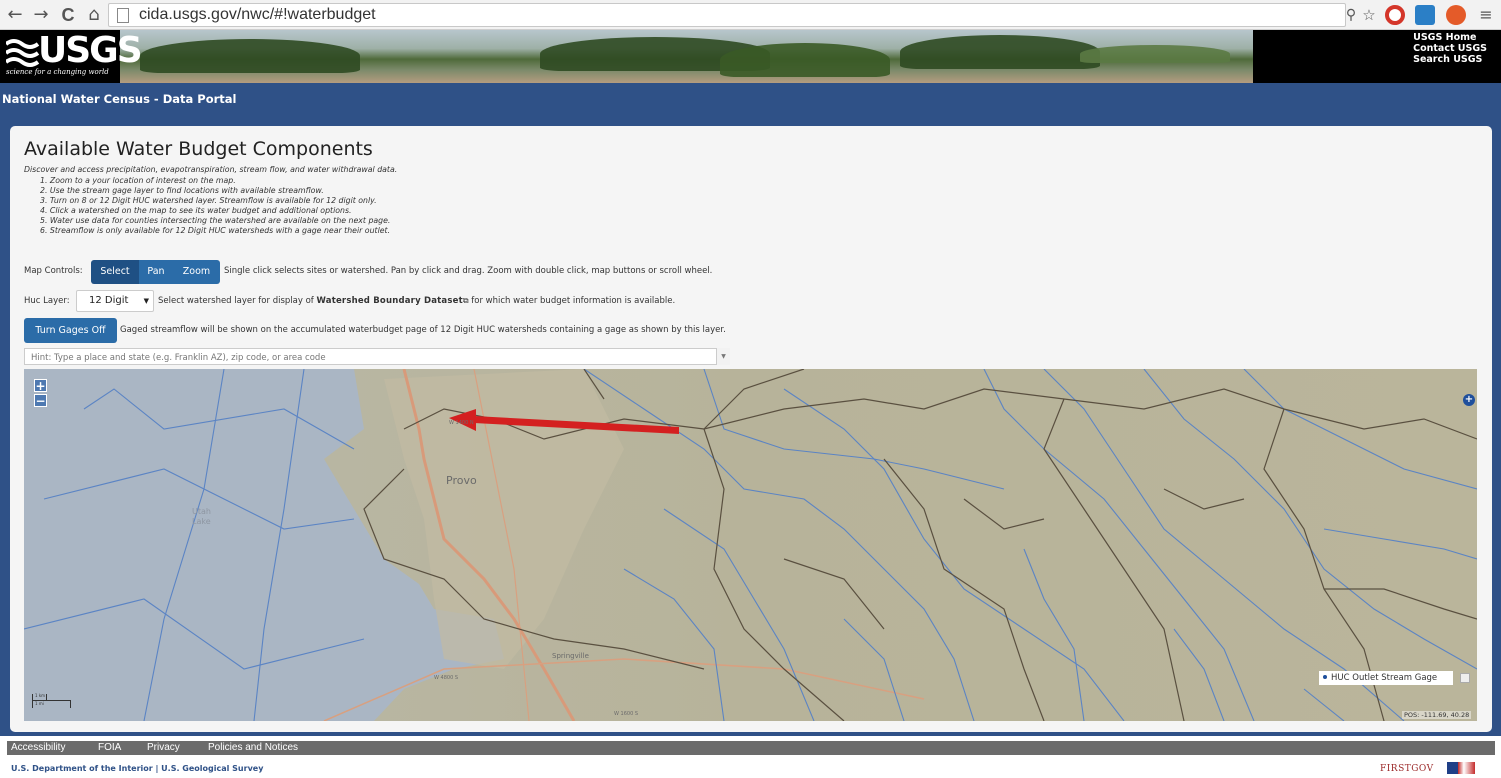  What do you see at coordinates (236, 301) in the screenshot?
I see `huc-help-before: Select watershed layer for display of` at bounding box center [236, 301].